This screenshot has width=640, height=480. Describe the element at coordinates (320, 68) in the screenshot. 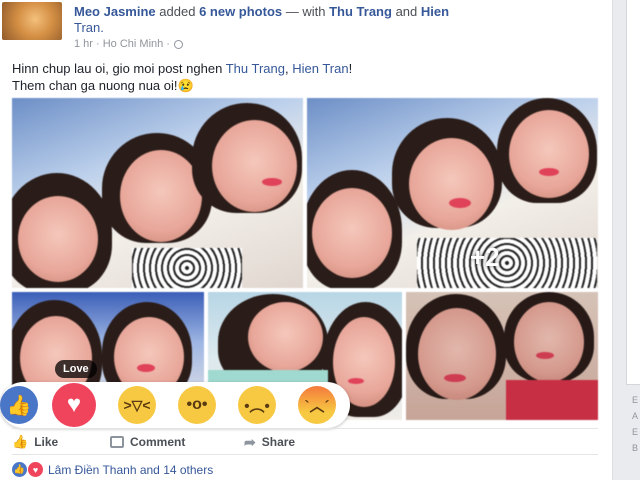

I see `caption-tag-hien-tran: Hien Tran` at that location.